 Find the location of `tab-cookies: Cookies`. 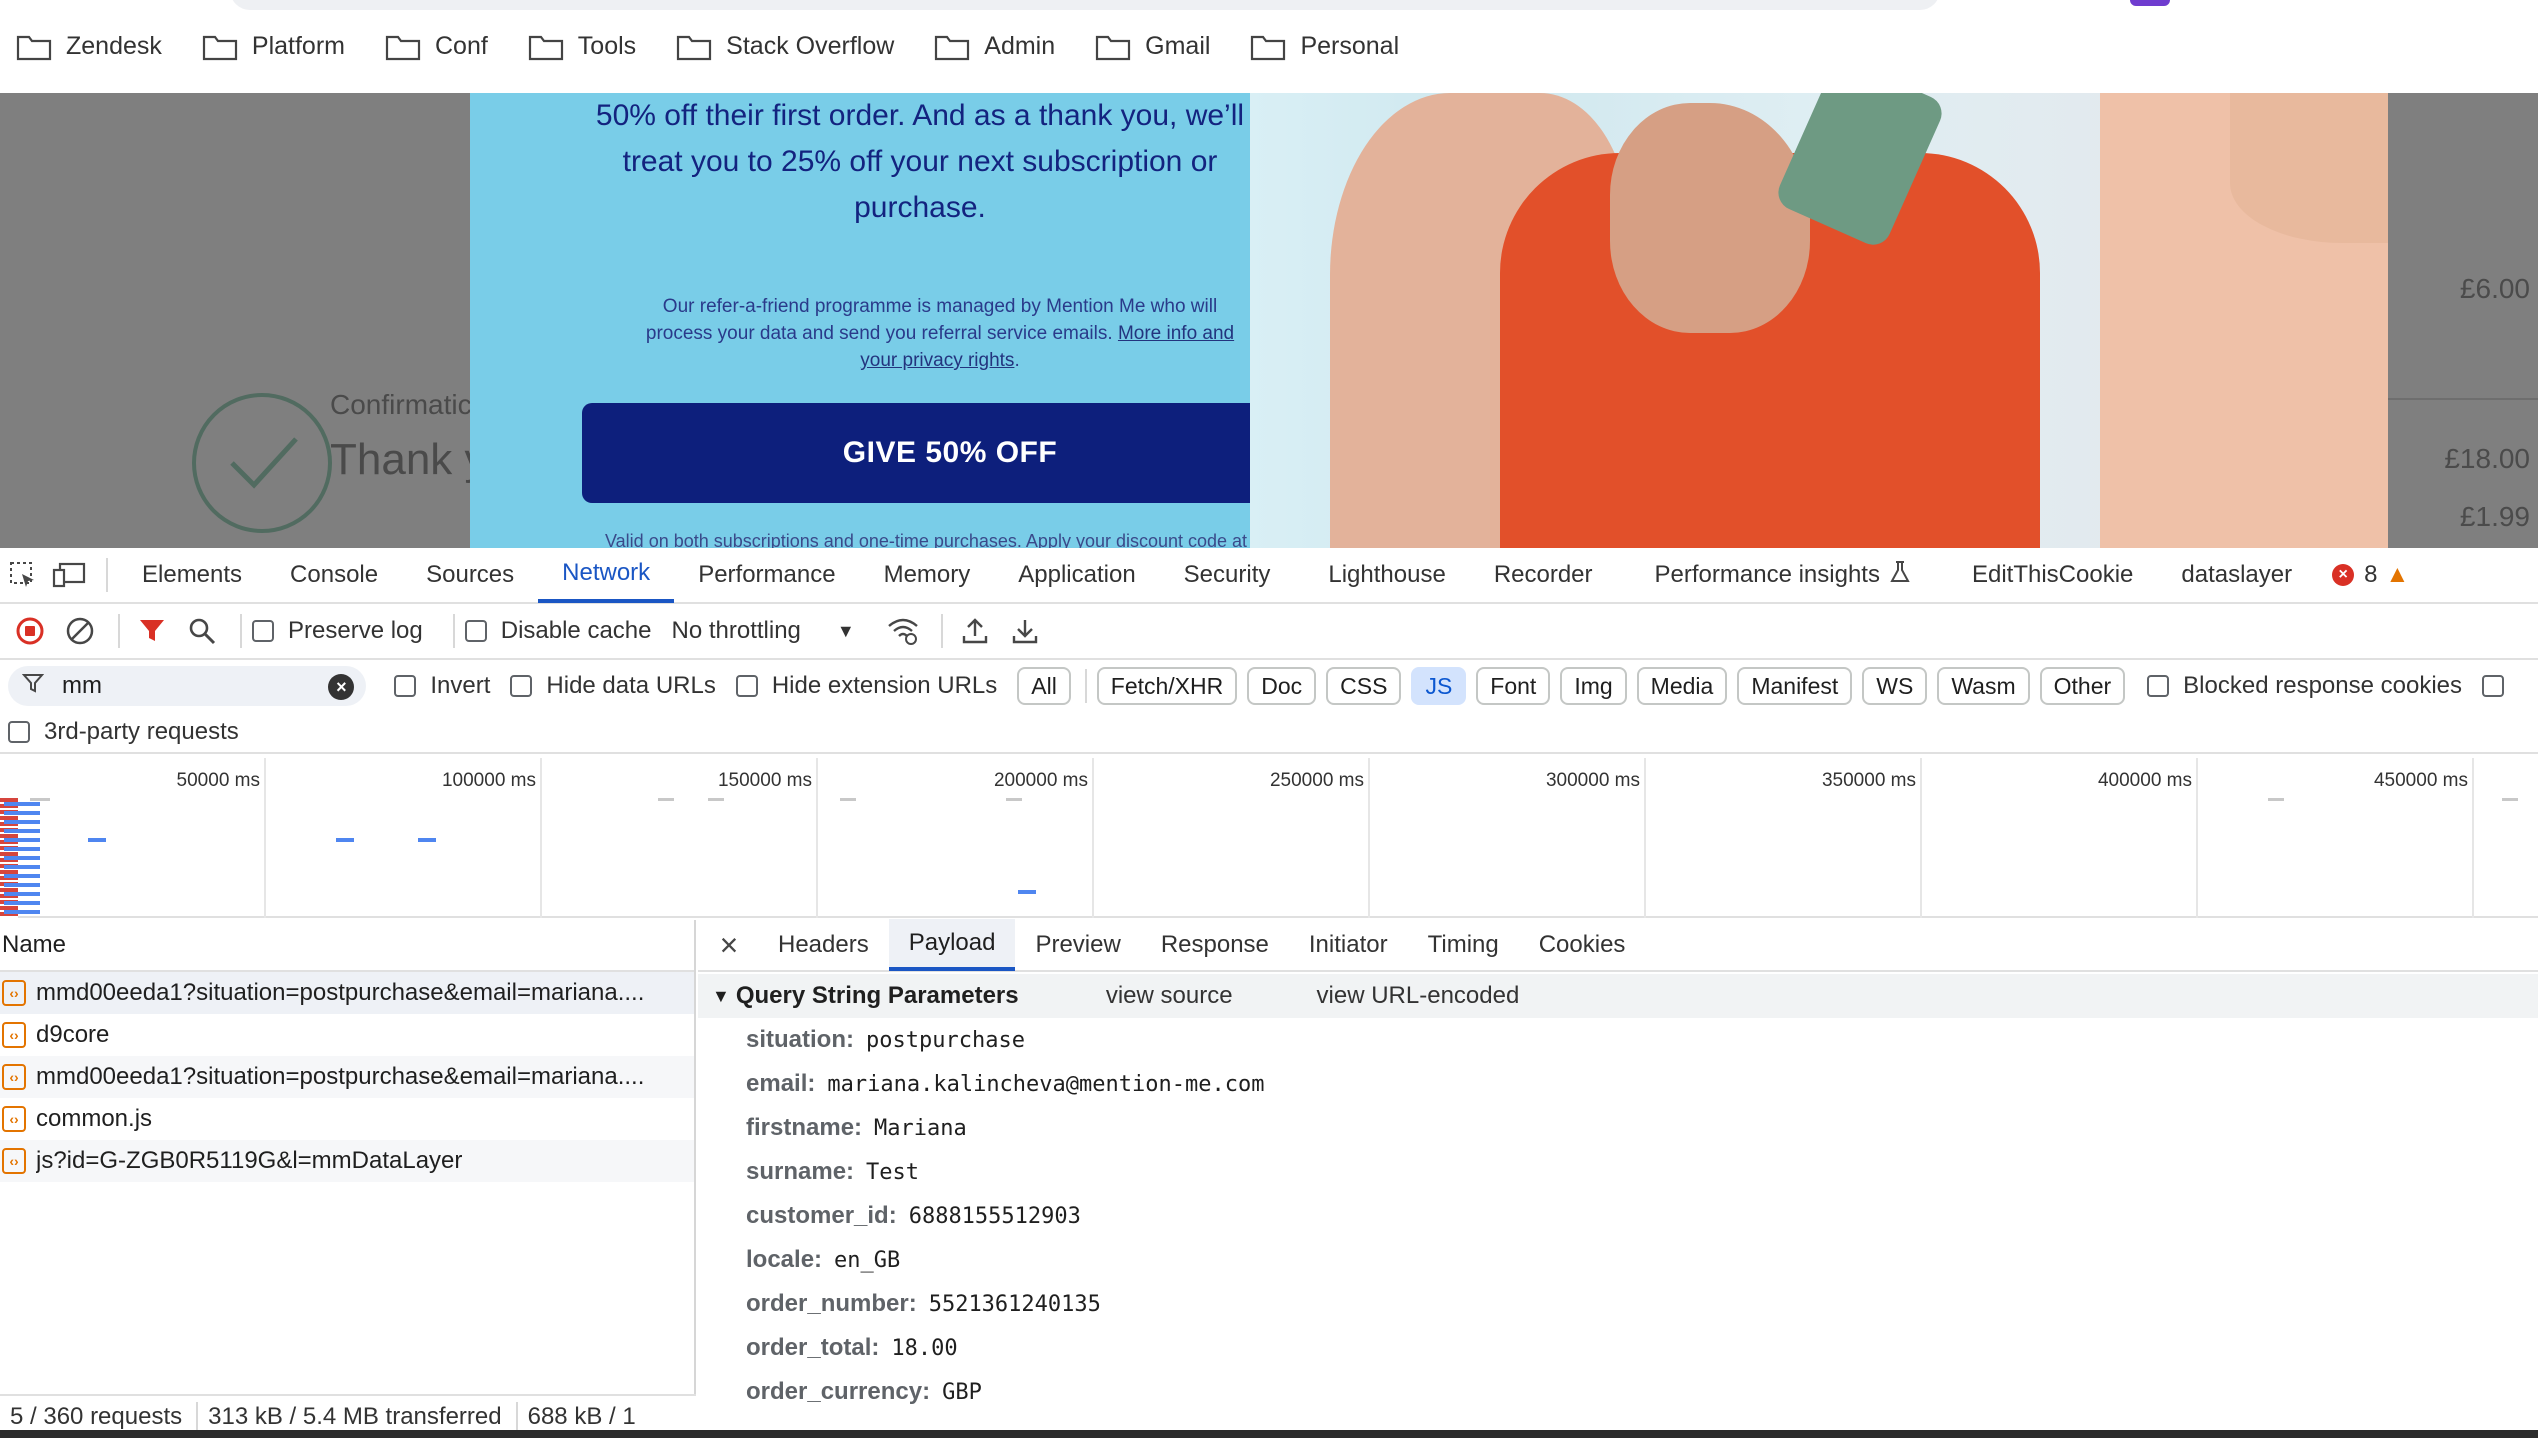

tab-cookies: Cookies is located at coordinates (1582, 945).